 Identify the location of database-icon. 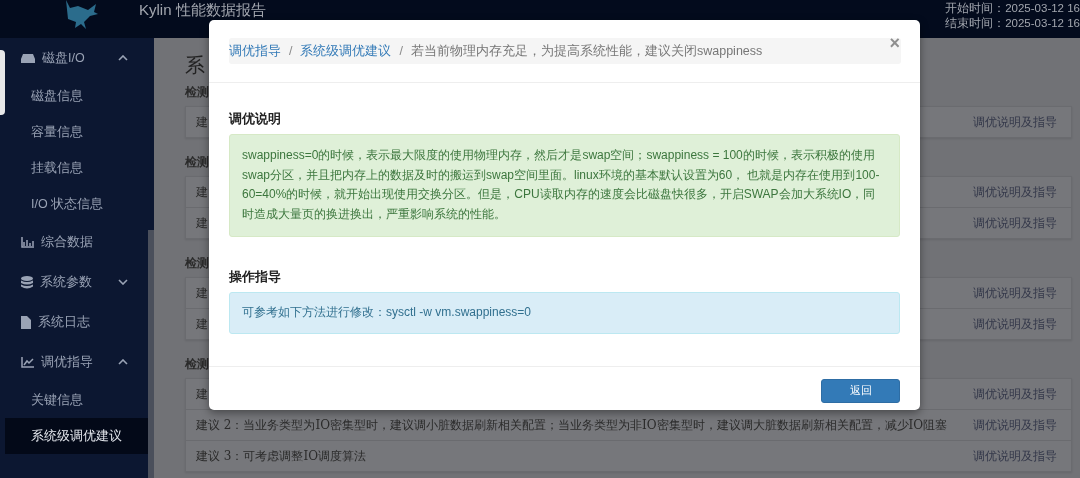
(27, 282).